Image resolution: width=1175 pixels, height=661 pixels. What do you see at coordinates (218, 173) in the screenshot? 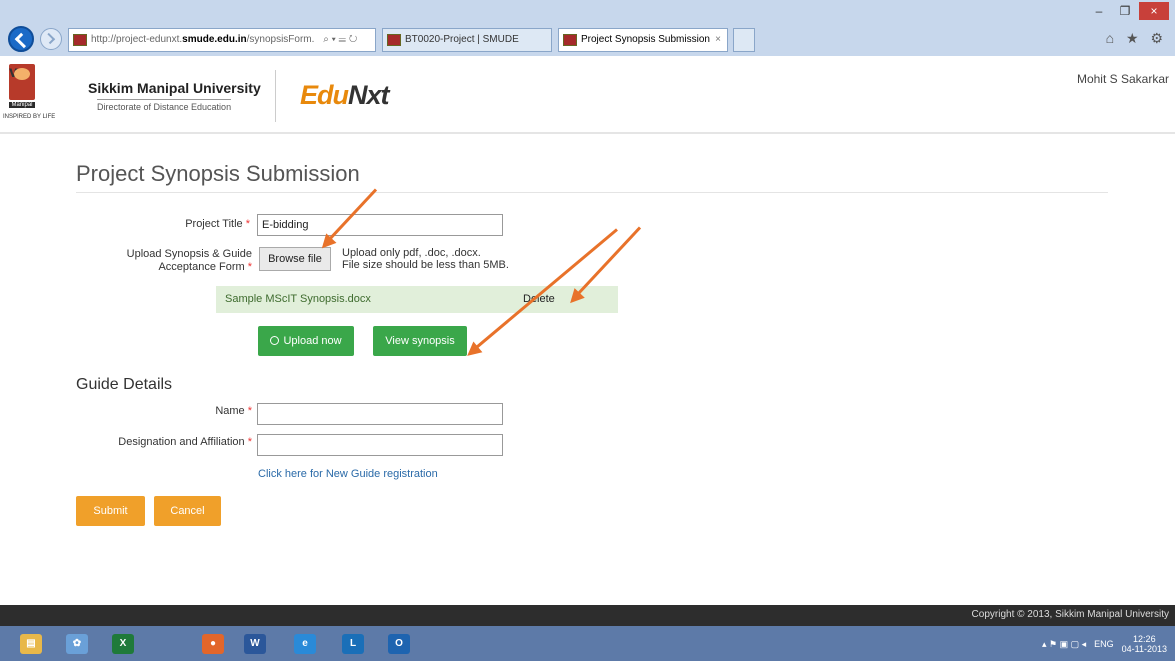
I see `page-title: Project Synopsis Submission` at bounding box center [218, 173].